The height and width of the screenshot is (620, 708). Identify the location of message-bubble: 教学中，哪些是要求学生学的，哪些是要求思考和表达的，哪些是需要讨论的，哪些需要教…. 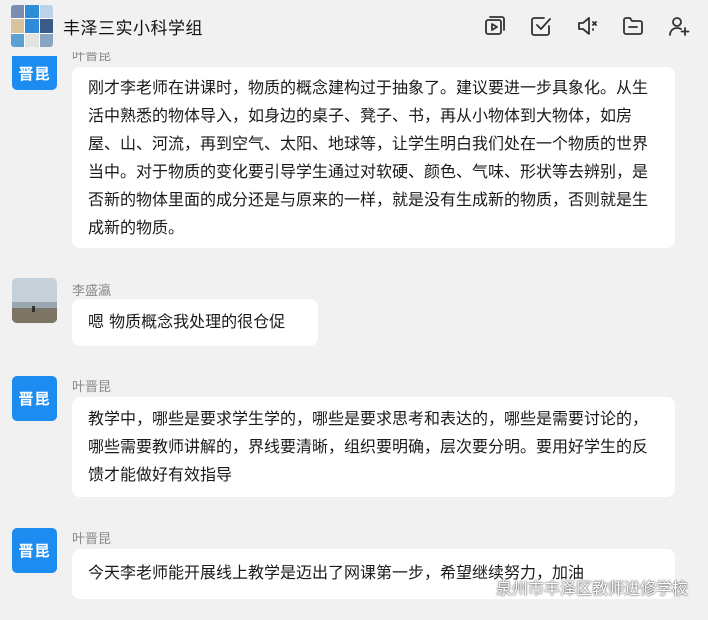
(373, 447).